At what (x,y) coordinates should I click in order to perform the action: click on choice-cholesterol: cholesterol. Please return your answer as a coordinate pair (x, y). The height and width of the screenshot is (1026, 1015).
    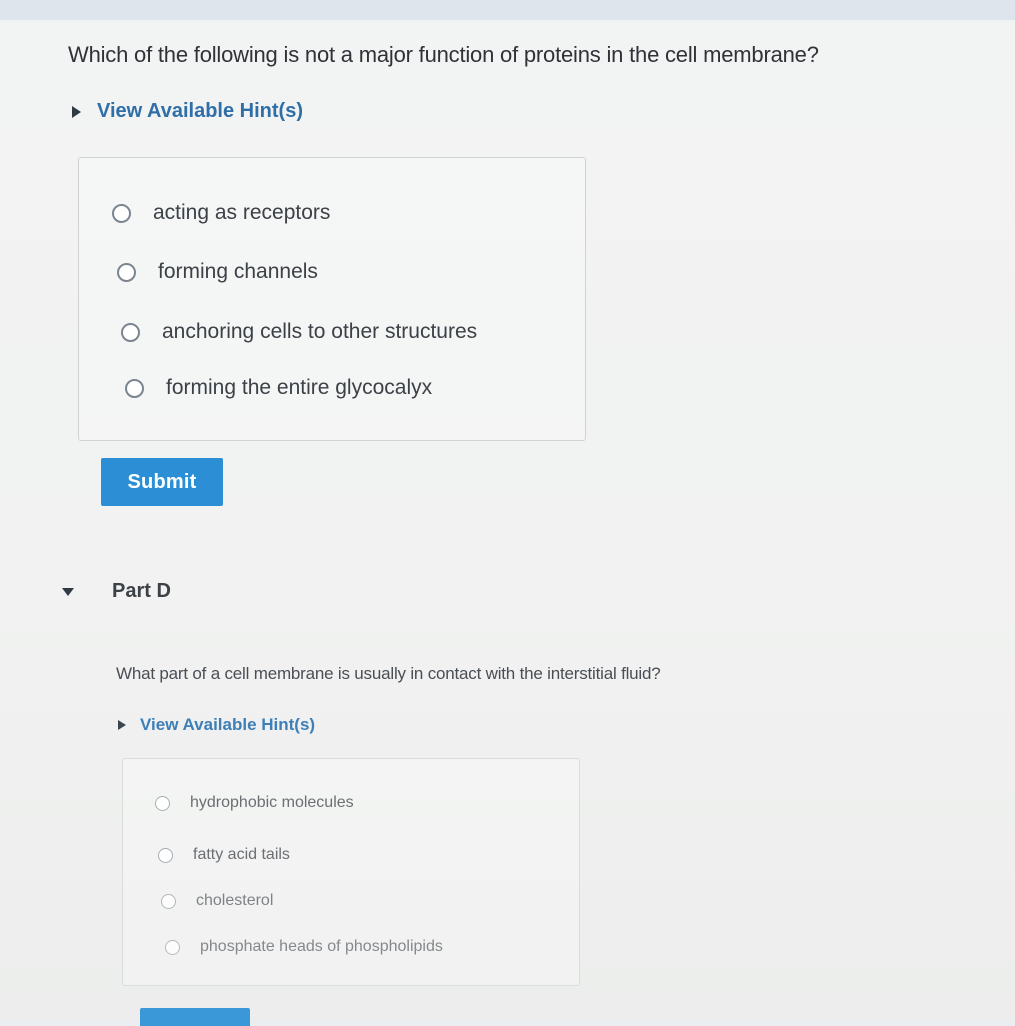
    Looking at the image, I should click on (217, 901).